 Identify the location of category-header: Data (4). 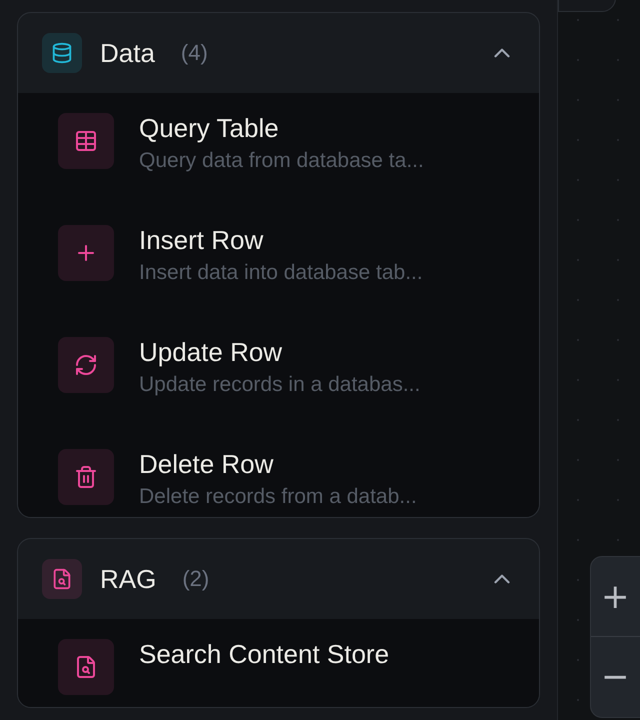
(278, 53).